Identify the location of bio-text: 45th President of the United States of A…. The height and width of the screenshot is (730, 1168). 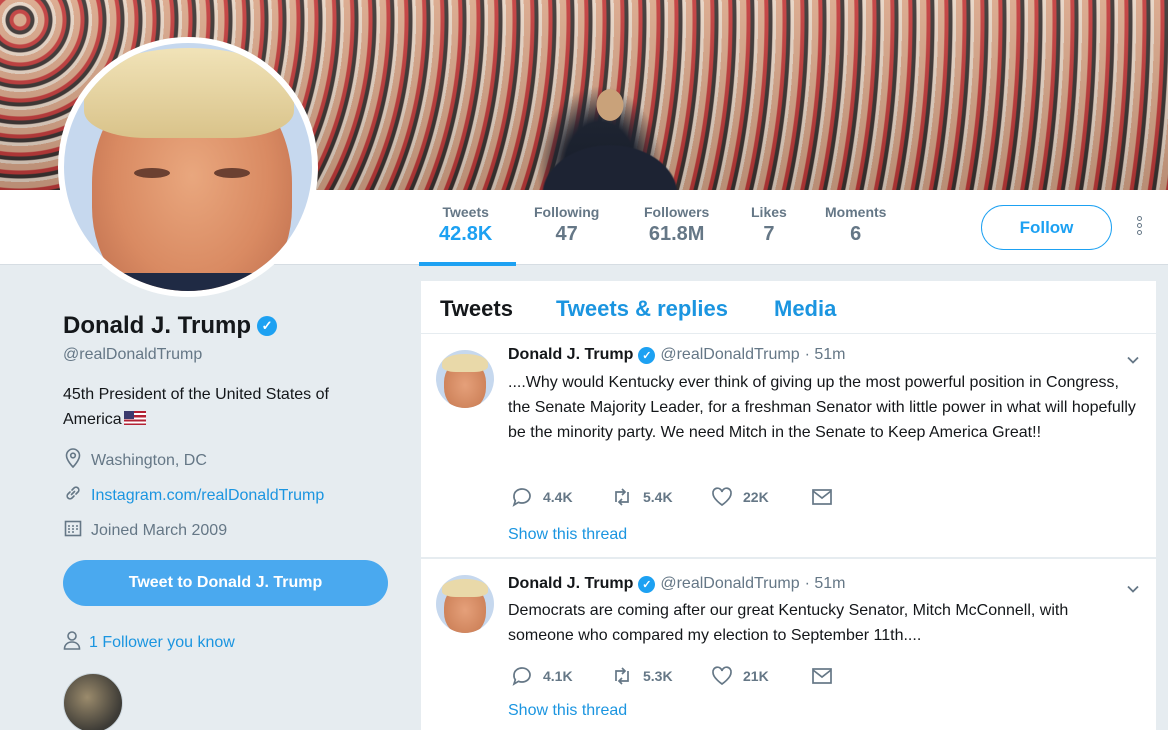
(196, 407).